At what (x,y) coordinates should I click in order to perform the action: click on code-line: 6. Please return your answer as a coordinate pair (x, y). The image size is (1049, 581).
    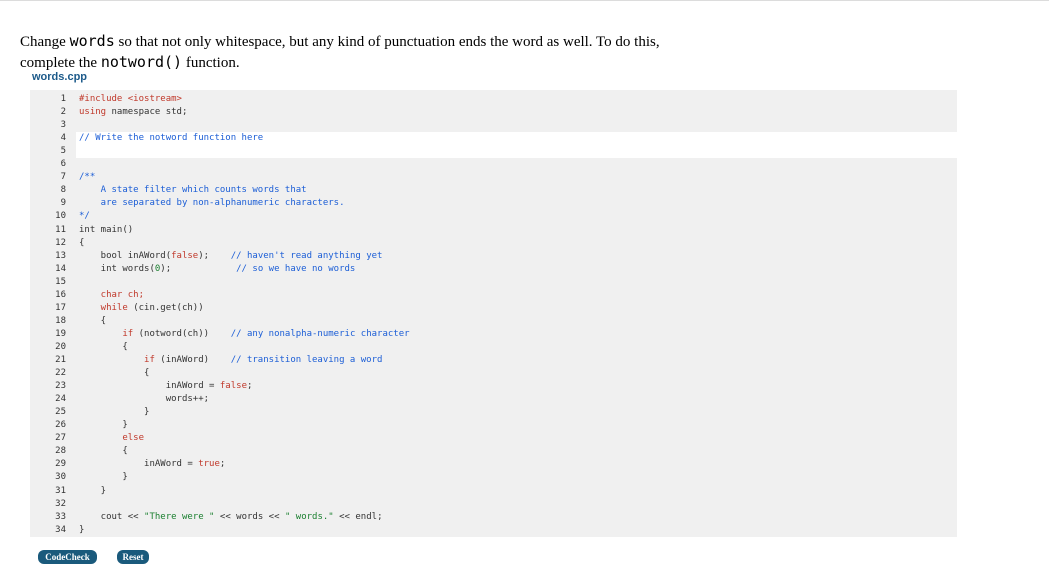
    Looking at the image, I should click on (493, 164).